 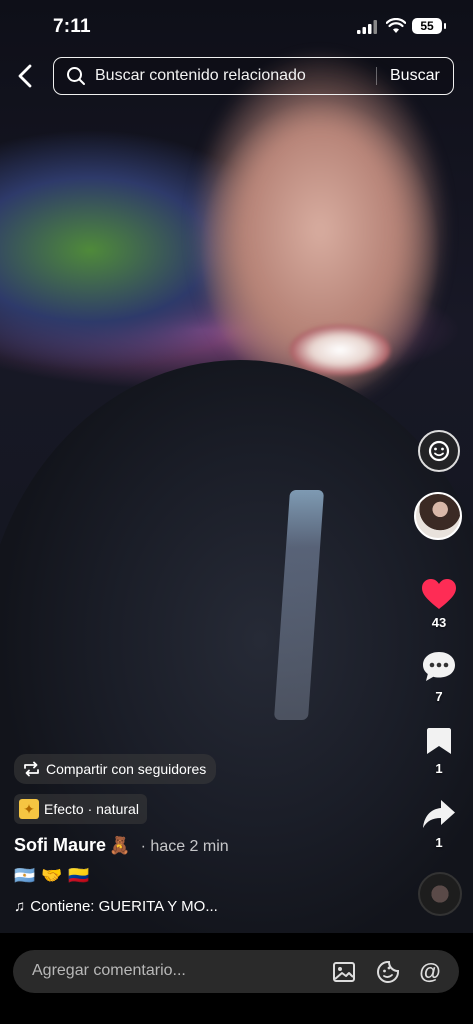 I want to click on share-count: 1, so click(x=439, y=842).